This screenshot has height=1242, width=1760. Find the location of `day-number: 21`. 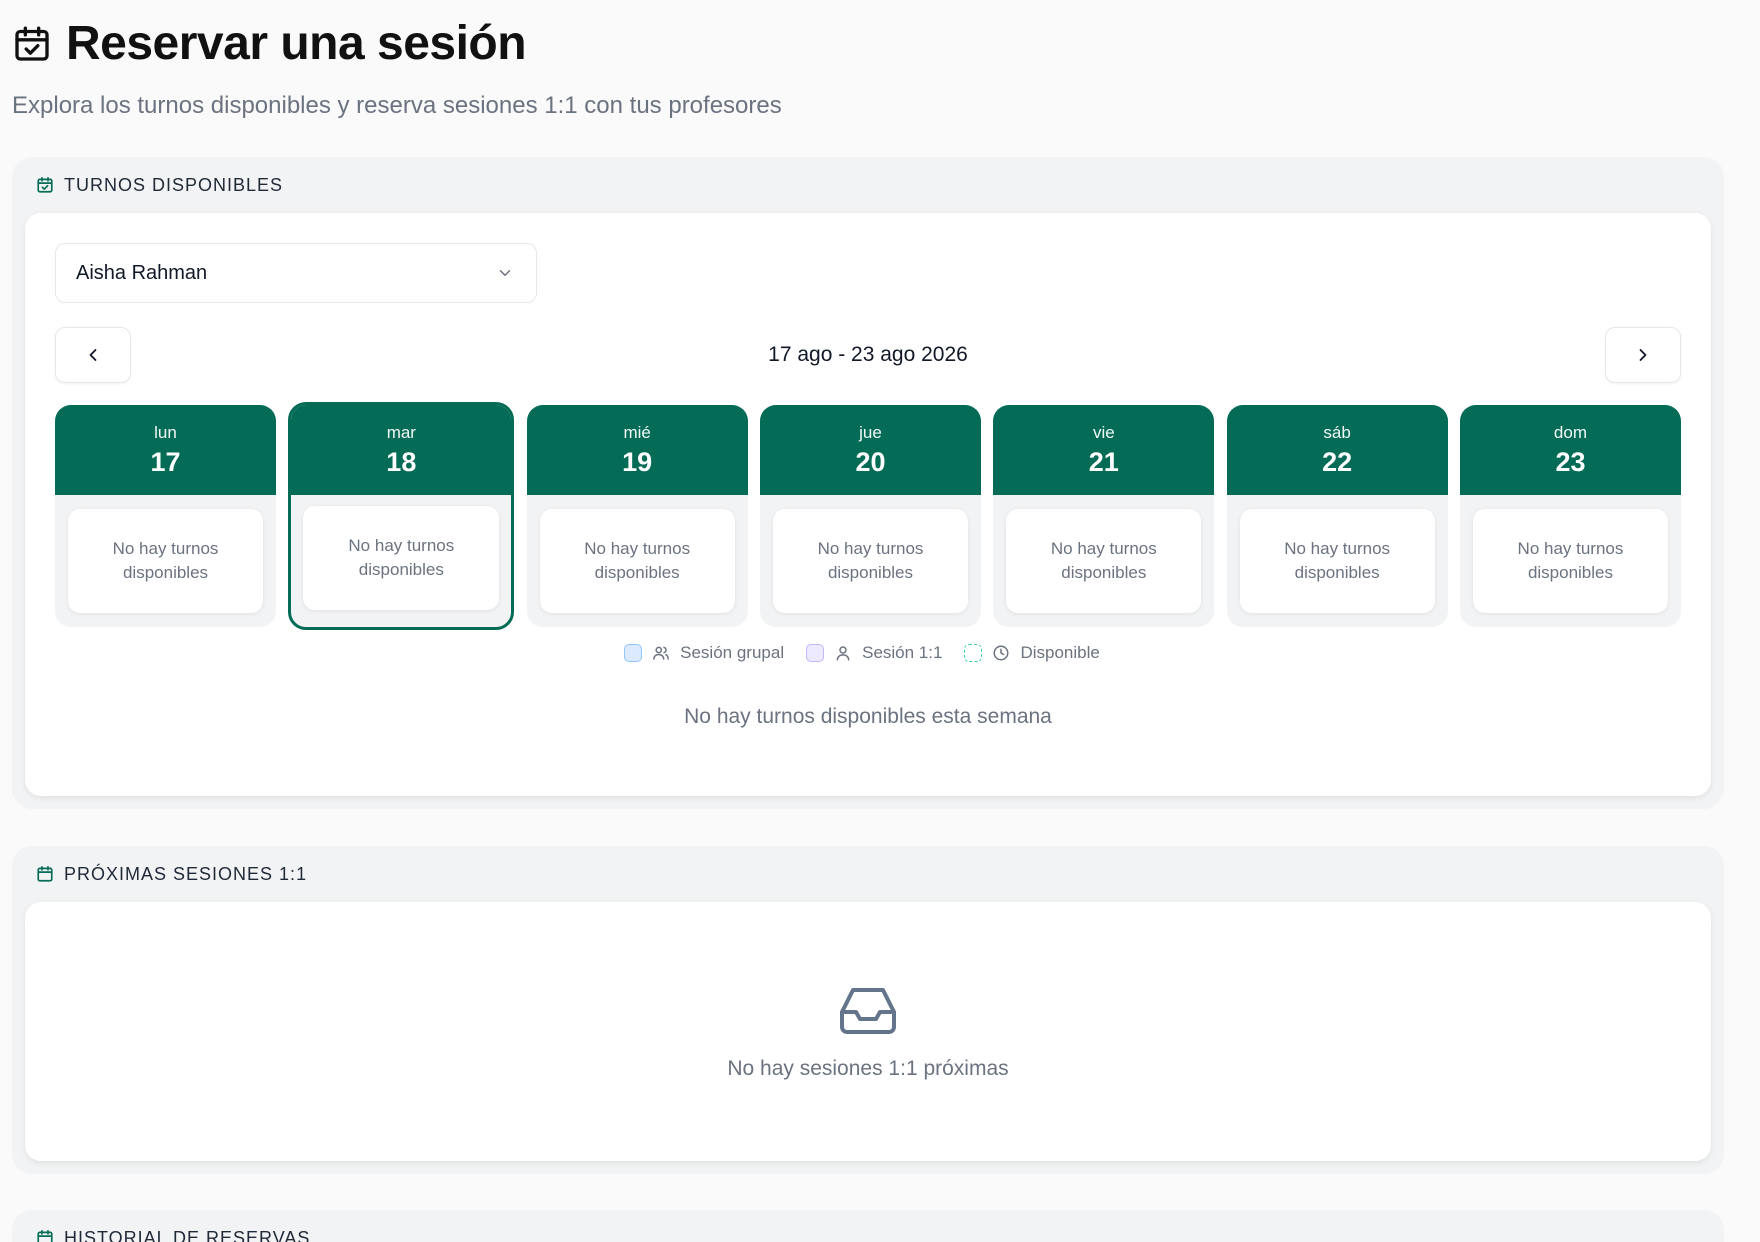

day-number: 21 is located at coordinates (1103, 461).